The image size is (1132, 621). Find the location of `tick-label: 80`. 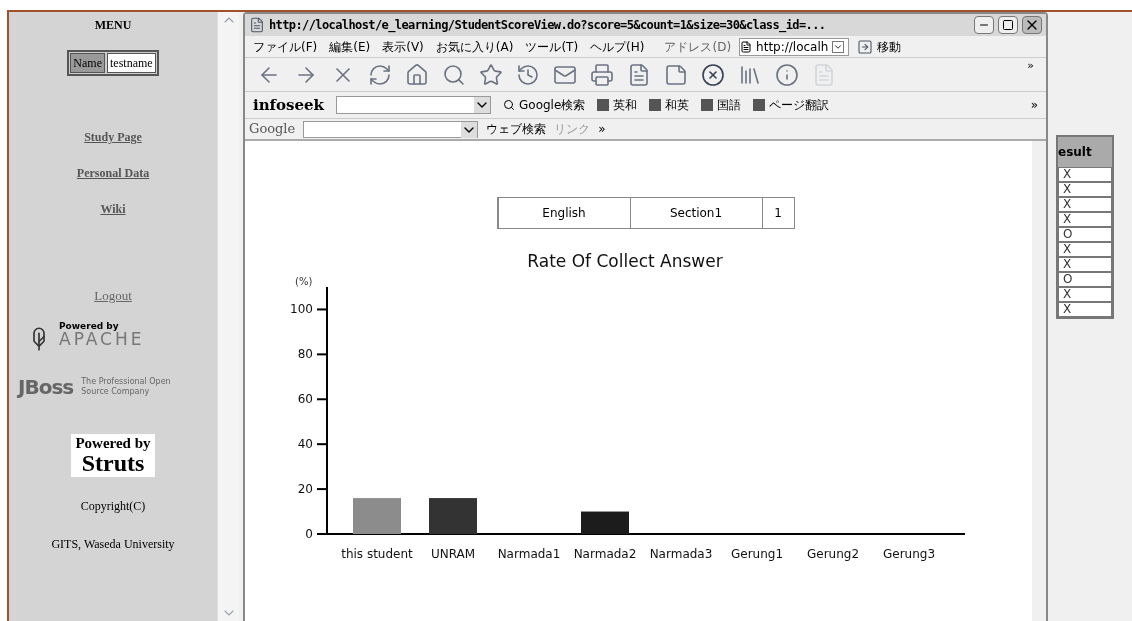

tick-label: 80 is located at coordinates (305, 354).